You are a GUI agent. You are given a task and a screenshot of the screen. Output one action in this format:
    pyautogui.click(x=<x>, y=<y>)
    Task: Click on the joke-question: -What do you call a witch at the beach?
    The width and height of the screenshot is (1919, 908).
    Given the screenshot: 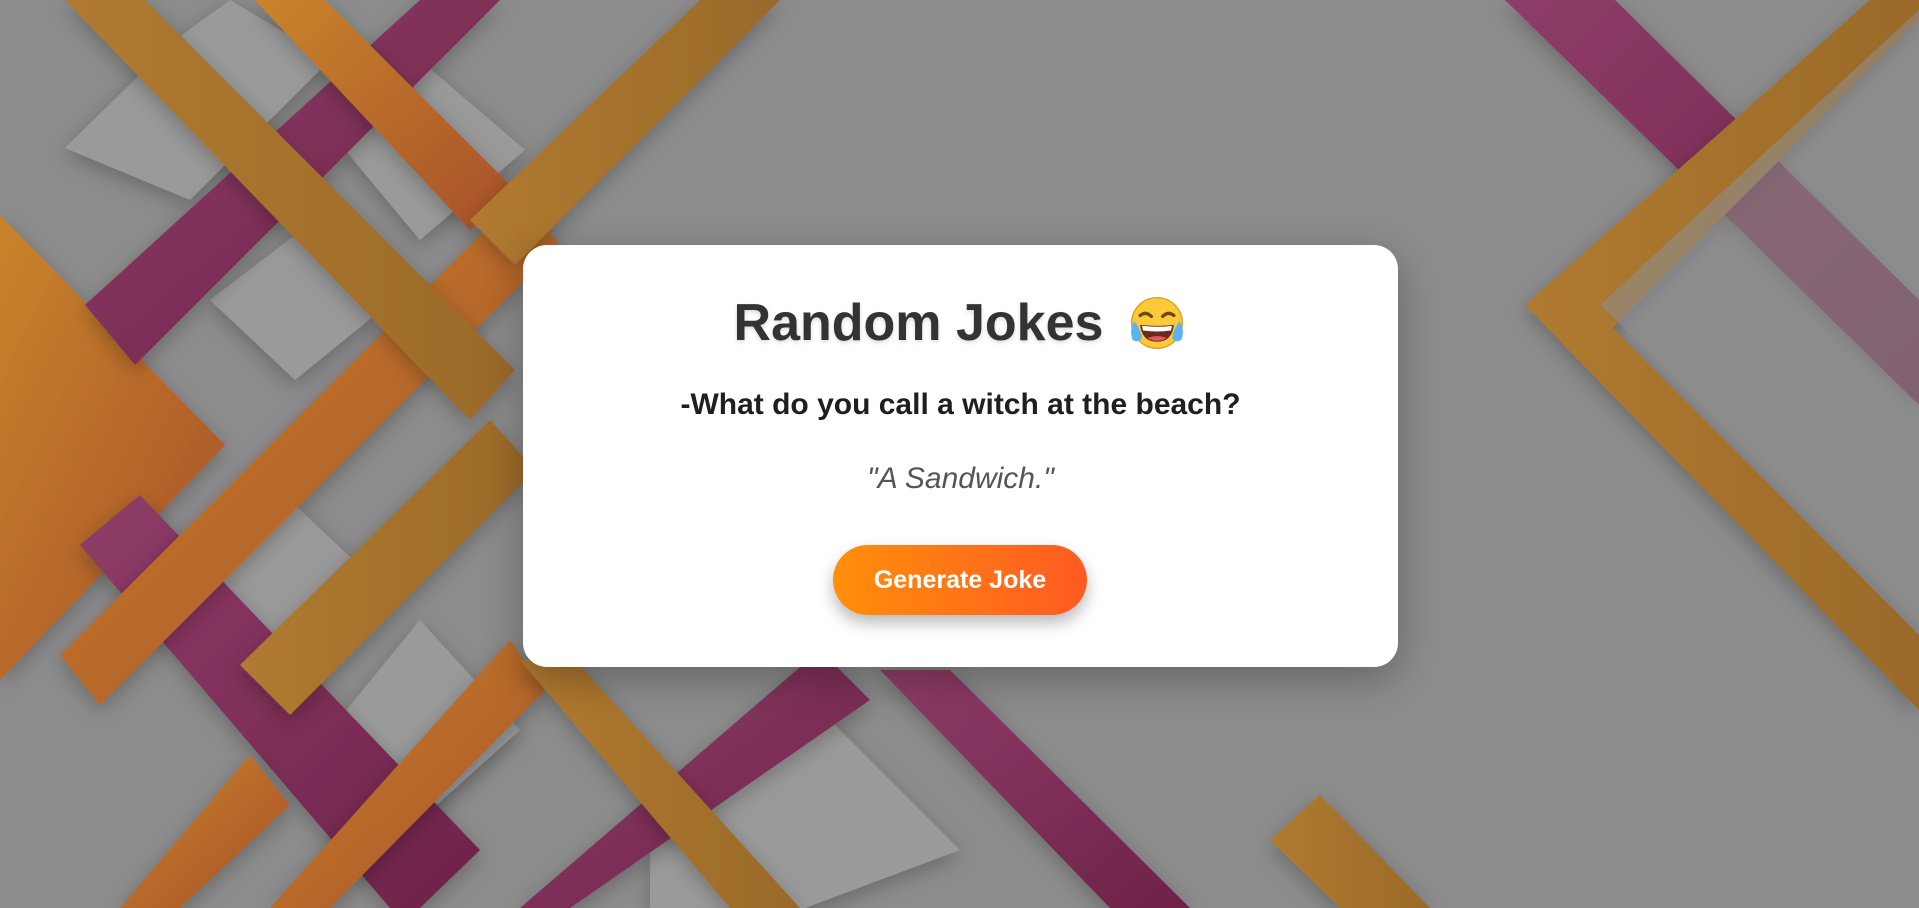 What is the action you would take?
    pyautogui.click(x=960, y=404)
    